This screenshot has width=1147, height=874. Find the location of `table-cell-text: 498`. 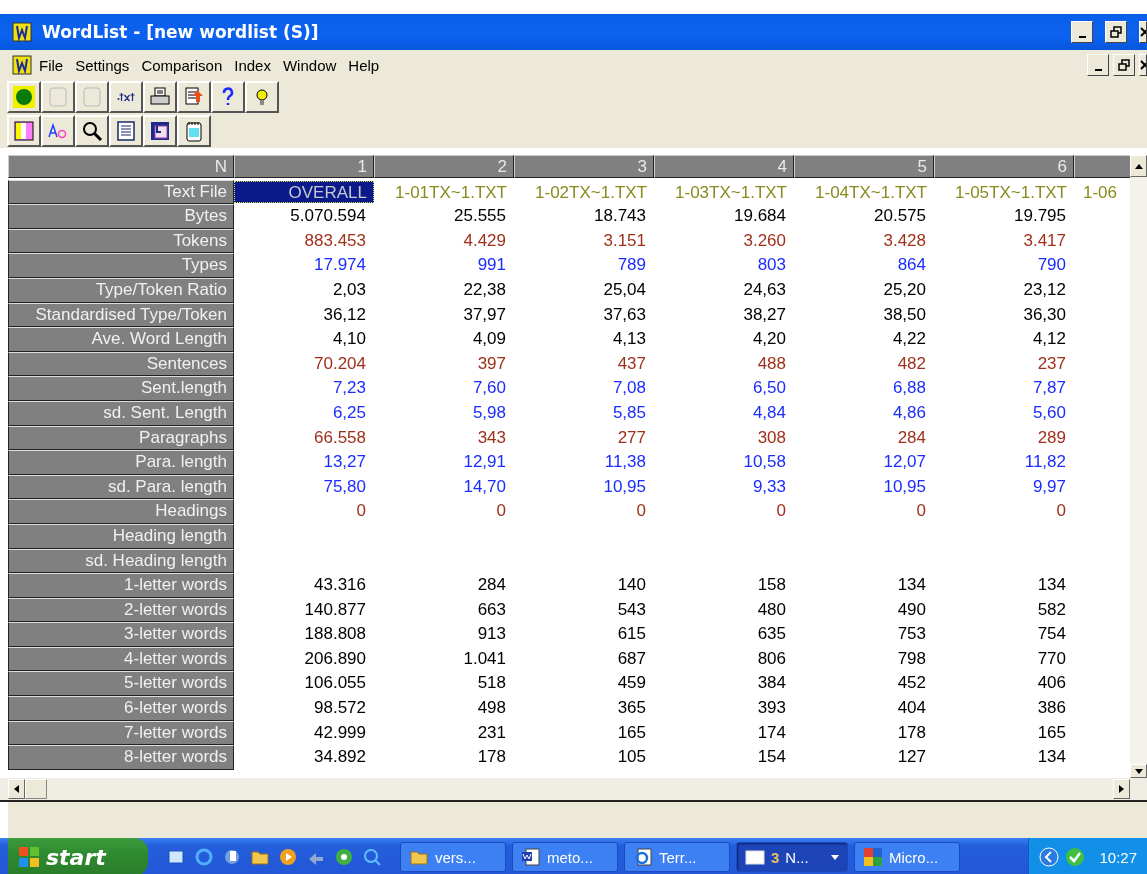

table-cell-text: 498 is located at coordinates (491, 708).